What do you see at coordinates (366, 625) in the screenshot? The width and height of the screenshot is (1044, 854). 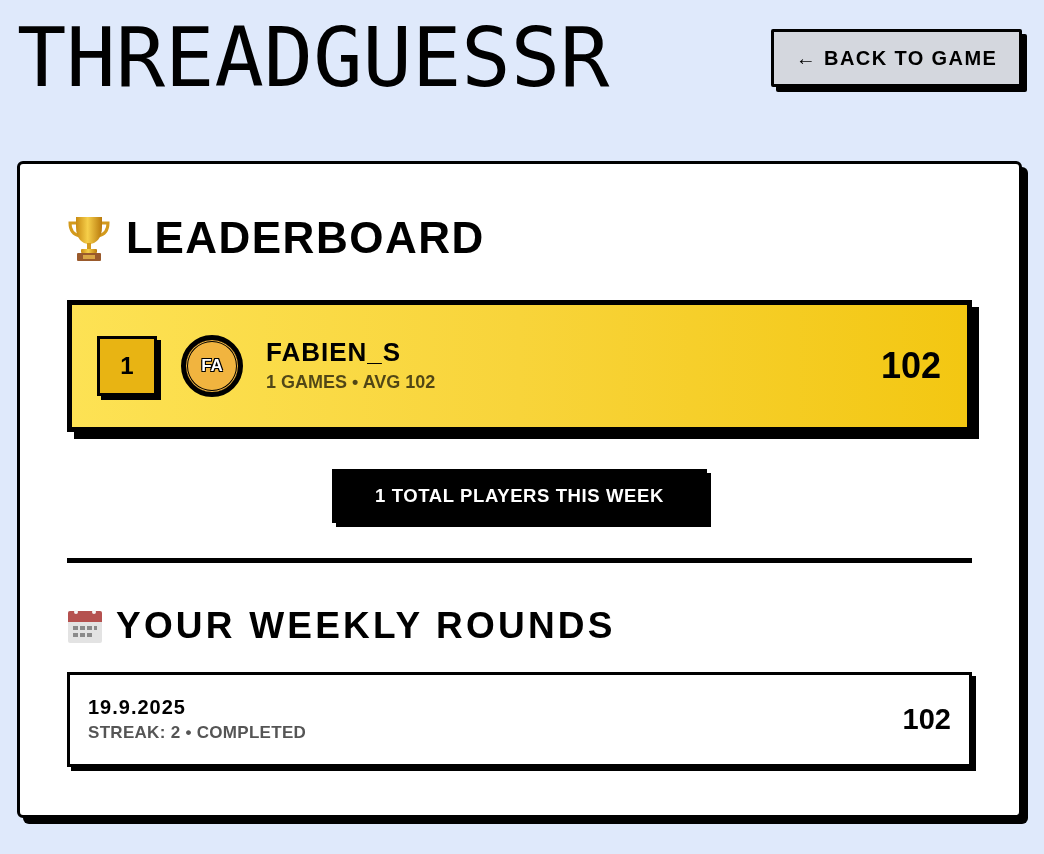 I see `weekly-rounds-title: YOUR WEEKLY ROUNDS` at bounding box center [366, 625].